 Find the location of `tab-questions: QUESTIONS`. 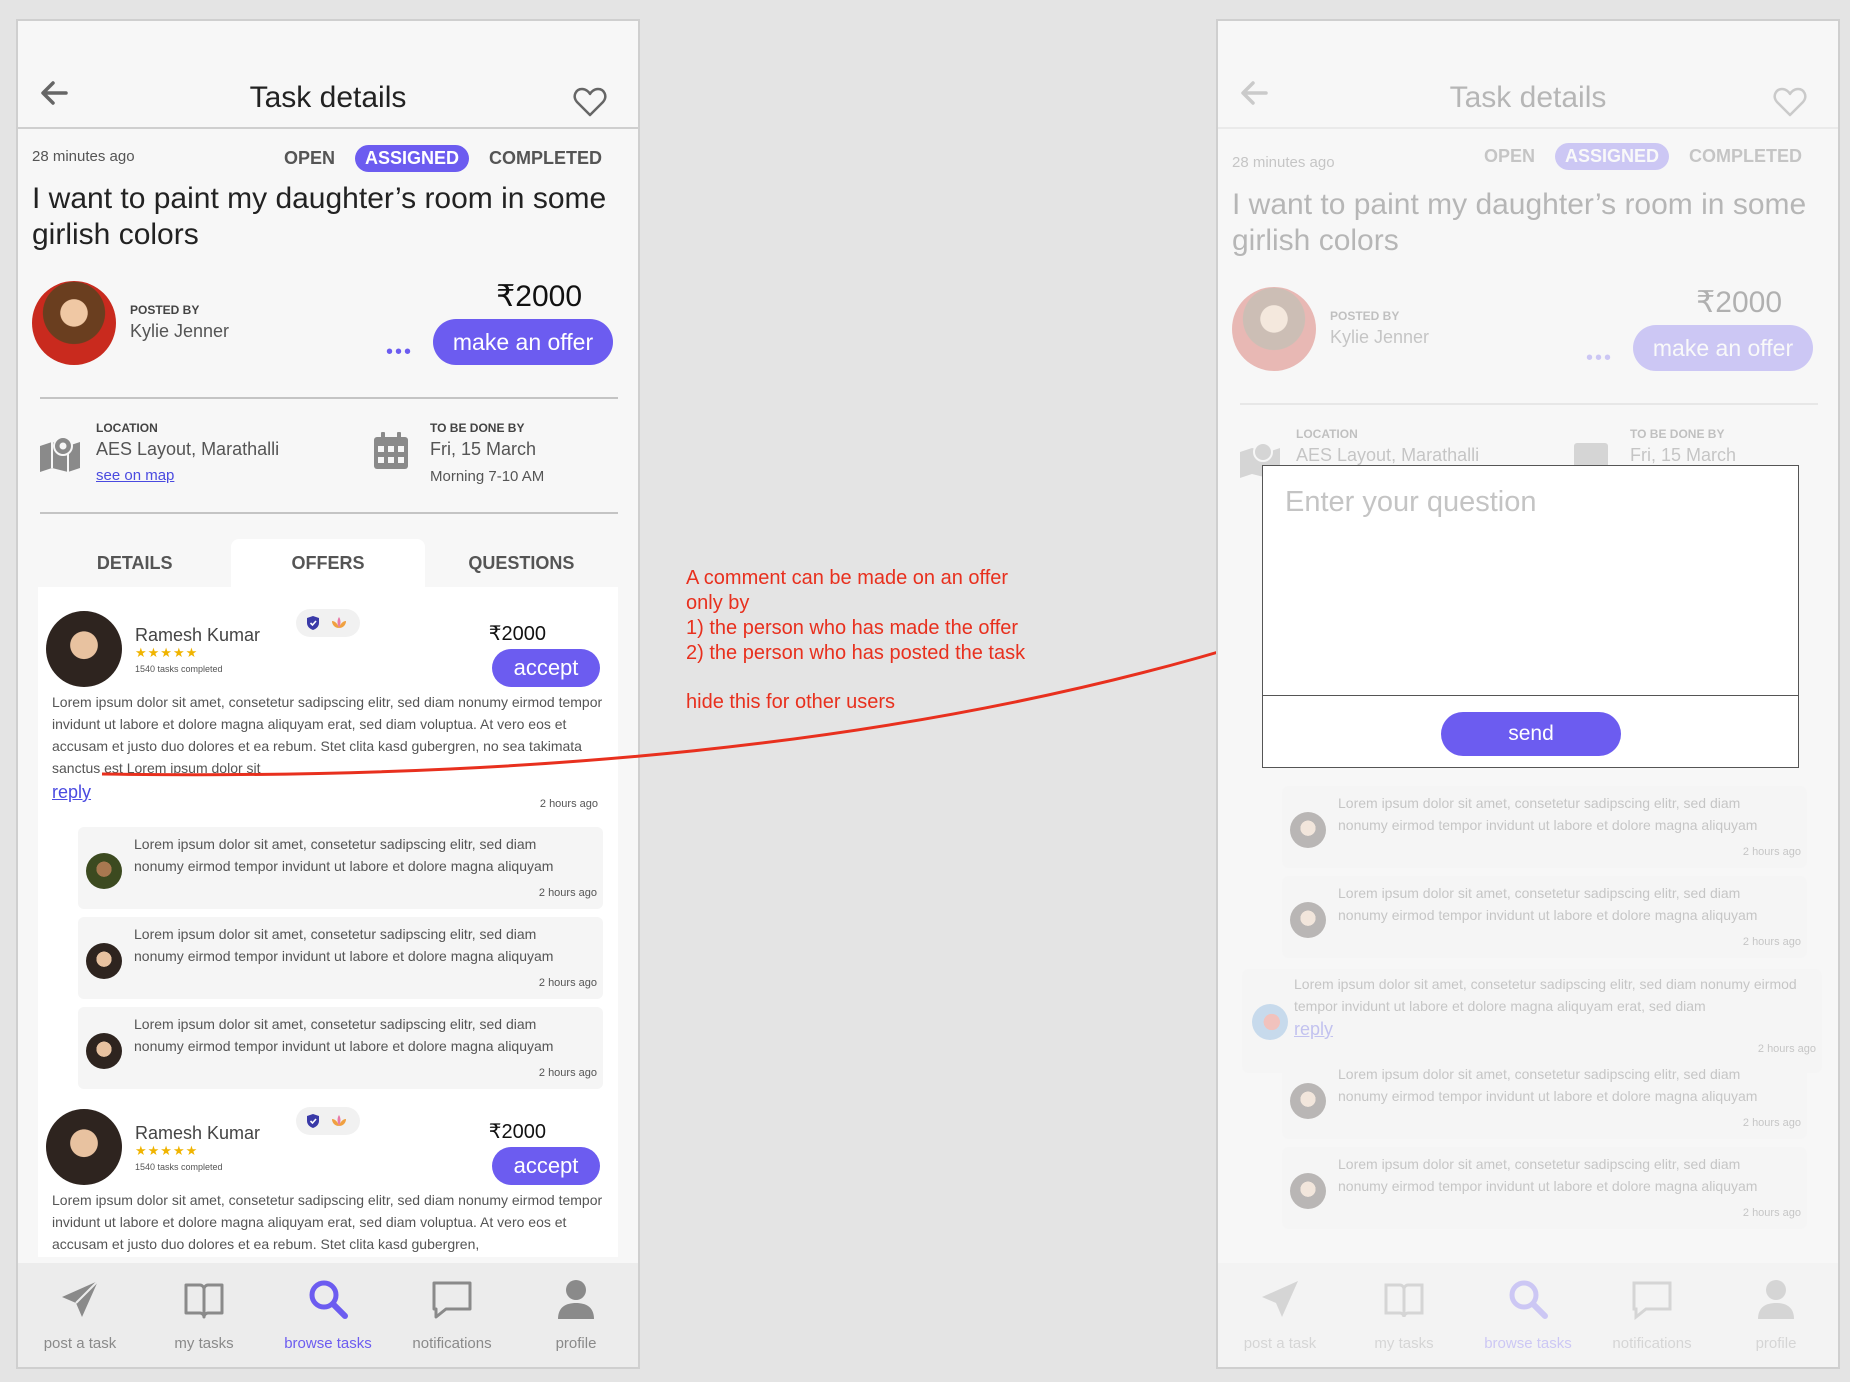

tab-questions: QUESTIONS is located at coordinates (521, 563).